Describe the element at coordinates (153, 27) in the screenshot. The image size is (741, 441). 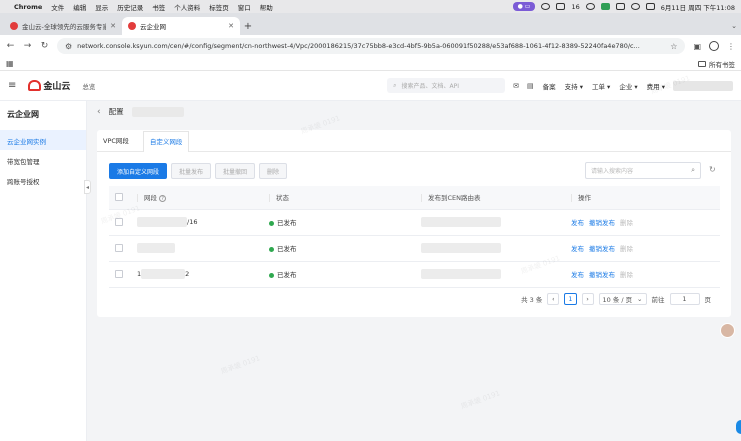
I see `tab-title: 云企业网` at that location.